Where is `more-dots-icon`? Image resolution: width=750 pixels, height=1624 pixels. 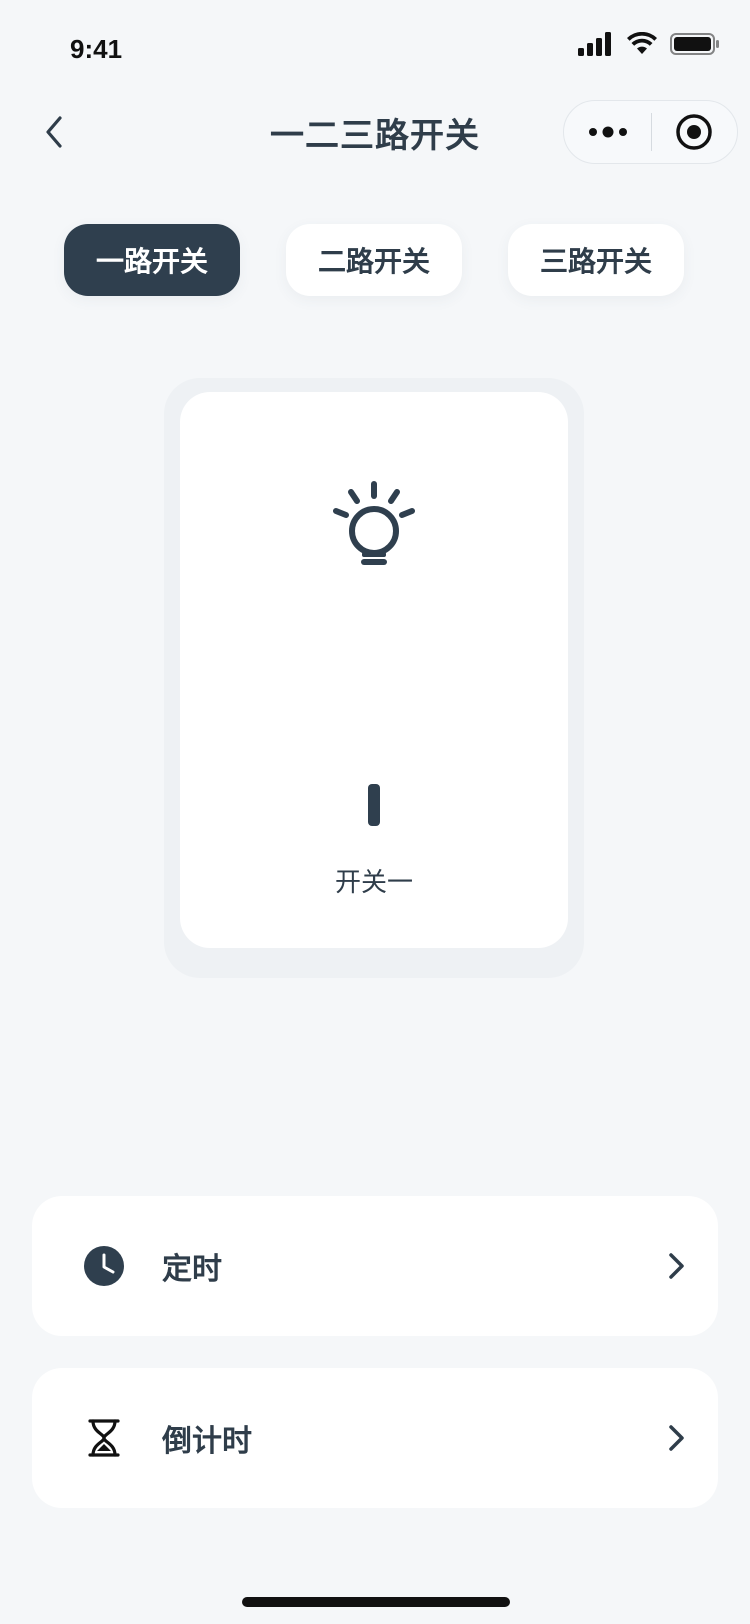 more-dots-icon is located at coordinates (607, 132).